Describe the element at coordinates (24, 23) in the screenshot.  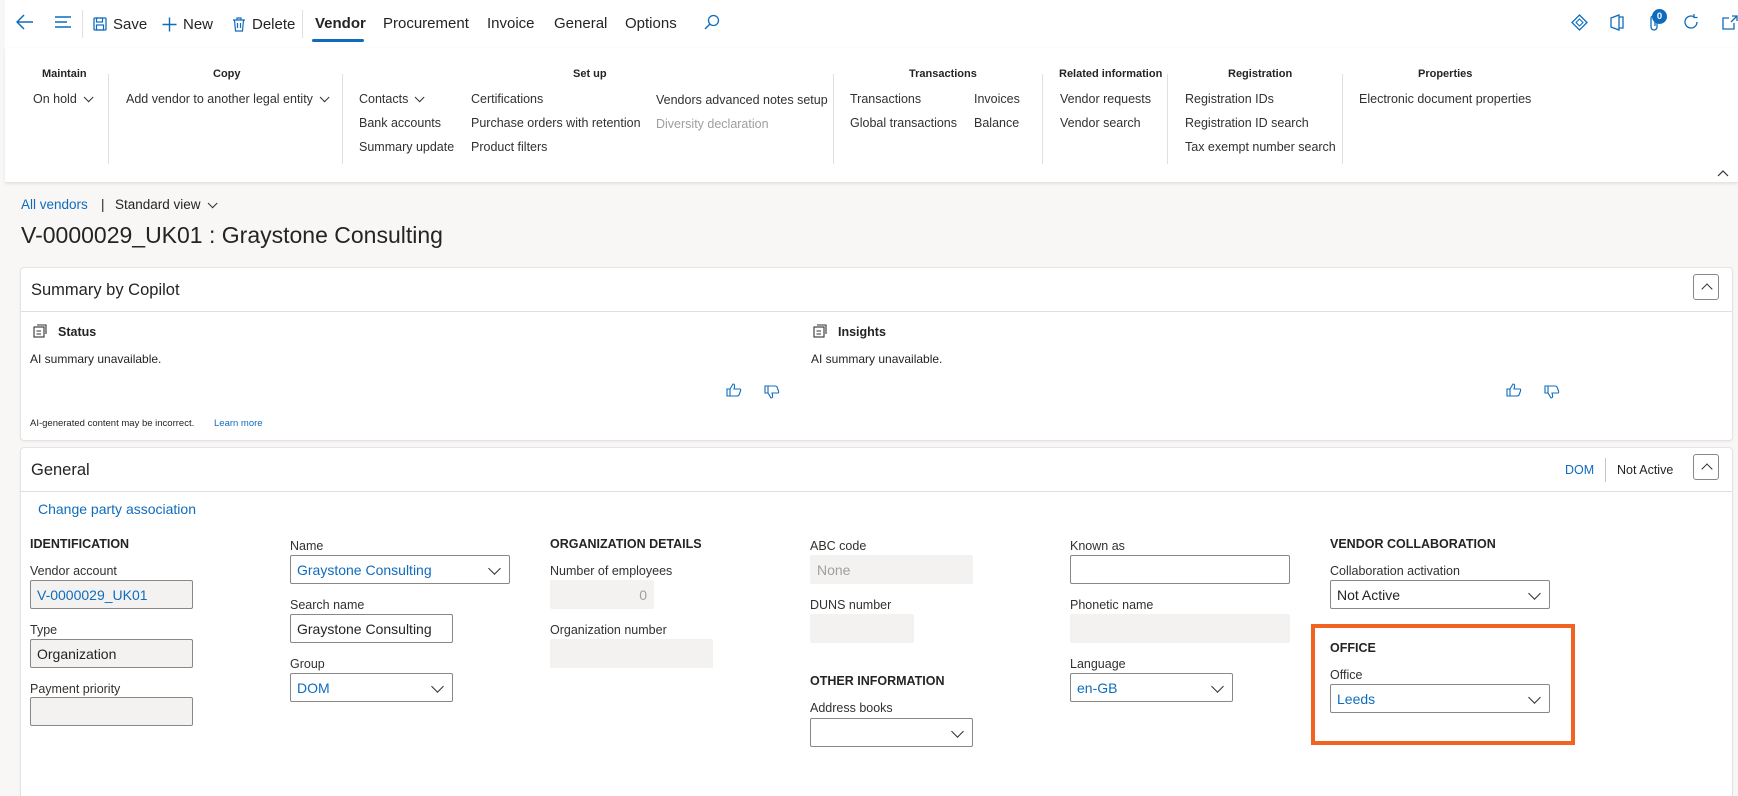
I see `back-arrow-icon` at that location.